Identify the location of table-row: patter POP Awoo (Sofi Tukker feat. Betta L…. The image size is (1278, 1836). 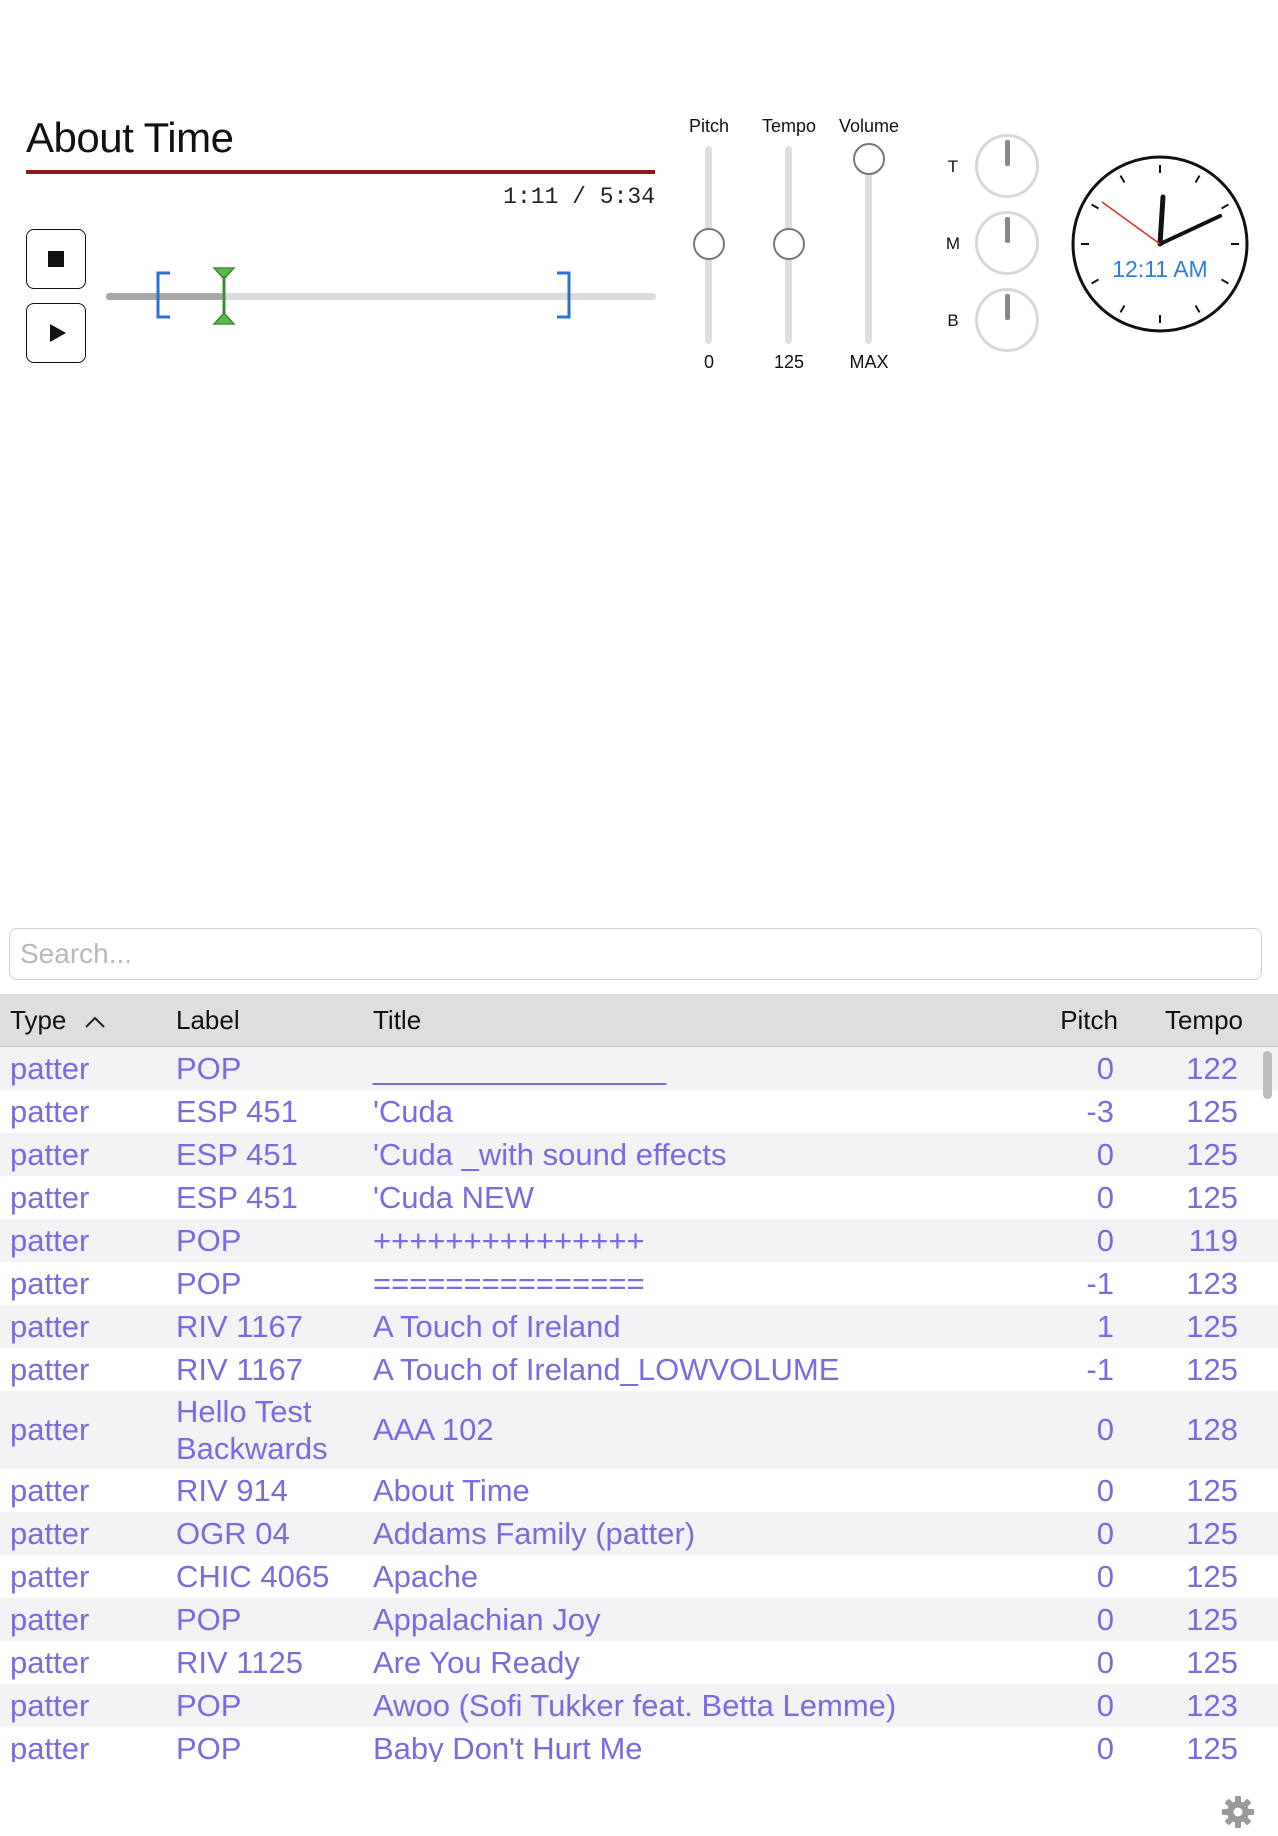
(639, 1705).